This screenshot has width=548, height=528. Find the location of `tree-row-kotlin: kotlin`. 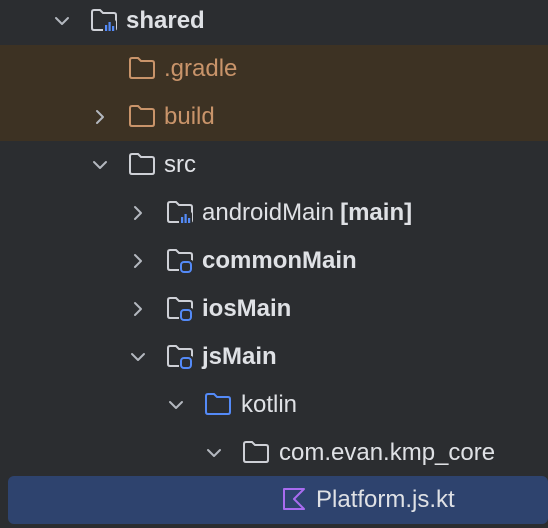

tree-row-kotlin: kotlin is located at coordinates (274, 405).